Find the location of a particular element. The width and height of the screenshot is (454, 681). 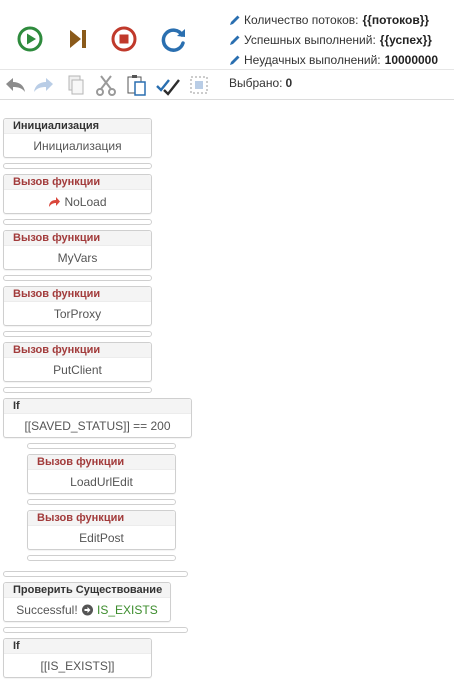

fail-label: Неудачных выполнений: is located at coordinates (312, 60).